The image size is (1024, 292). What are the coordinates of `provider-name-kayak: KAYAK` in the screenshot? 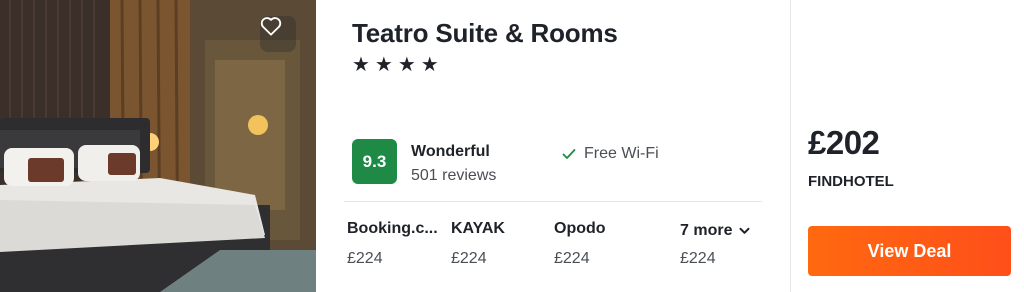 It's located at (478, 229).